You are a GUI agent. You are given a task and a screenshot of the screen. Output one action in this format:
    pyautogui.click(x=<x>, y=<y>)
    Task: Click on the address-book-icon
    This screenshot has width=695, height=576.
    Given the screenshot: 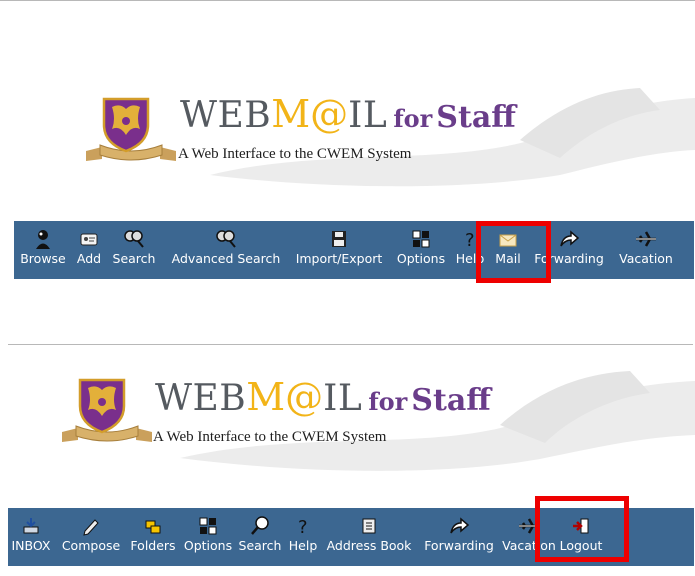 What is the action you would take?
    pyautogui.click(x=369, y=526)
    